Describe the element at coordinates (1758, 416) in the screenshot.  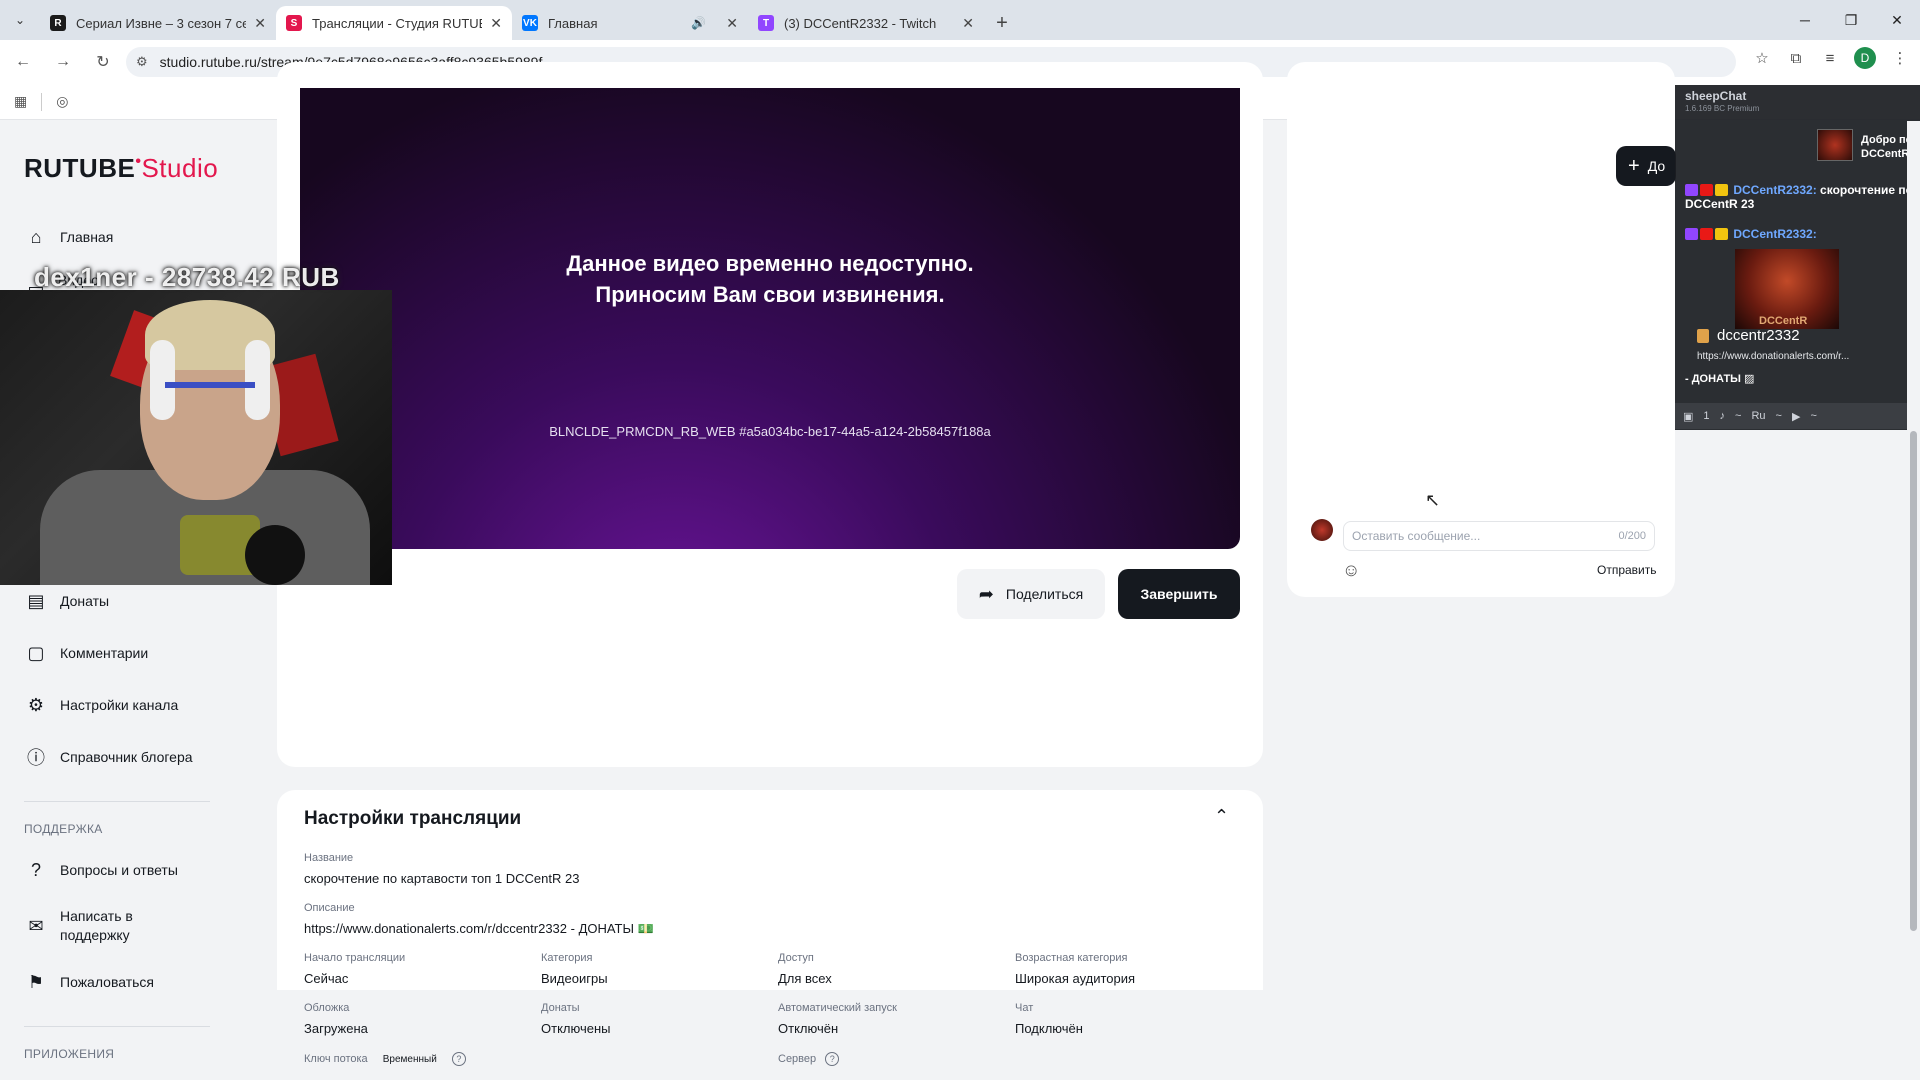
I see `rutube-platform-icon: Ru` at that location.